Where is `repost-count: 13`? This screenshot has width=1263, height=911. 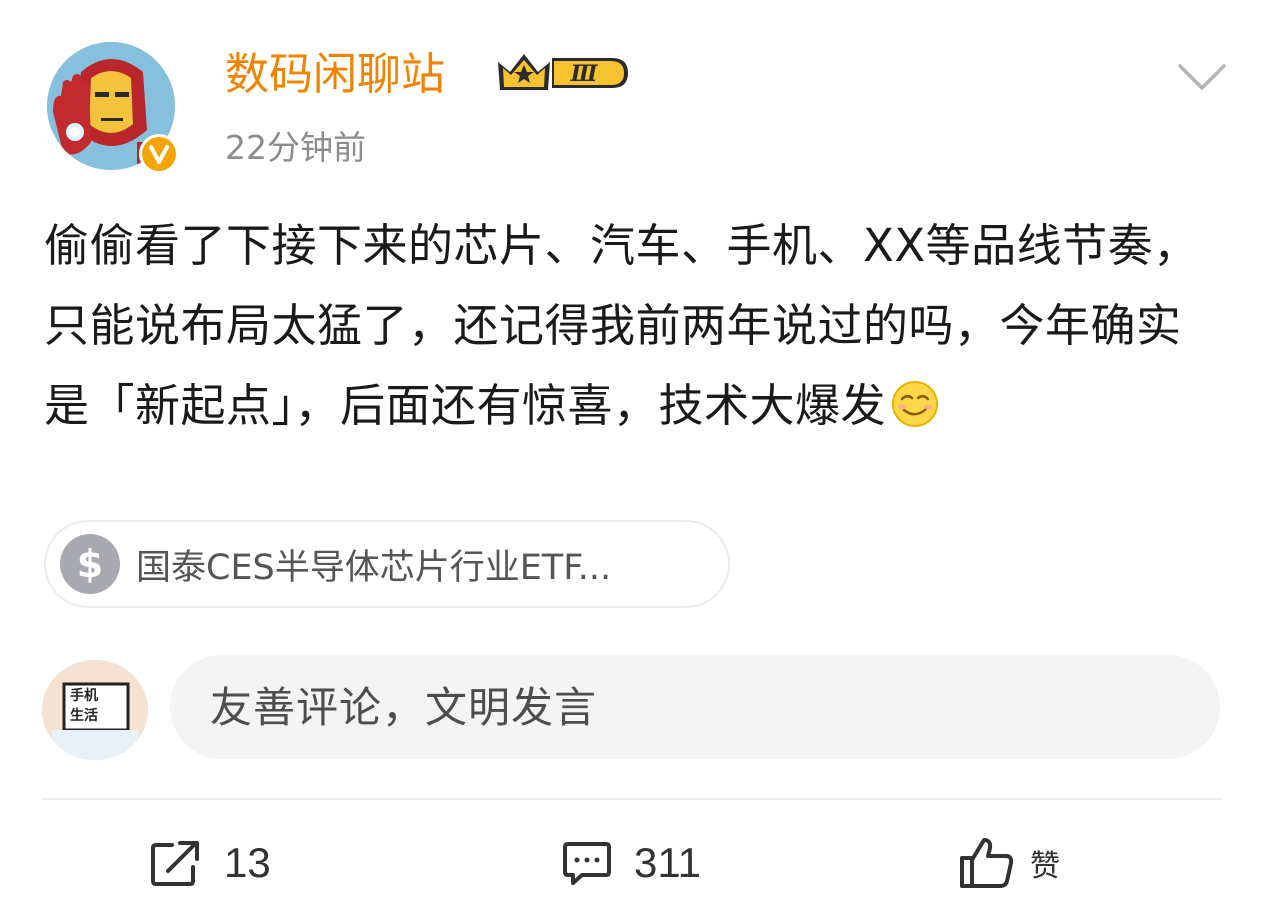
repost-count: 13 is located at coordinates (247, 862).